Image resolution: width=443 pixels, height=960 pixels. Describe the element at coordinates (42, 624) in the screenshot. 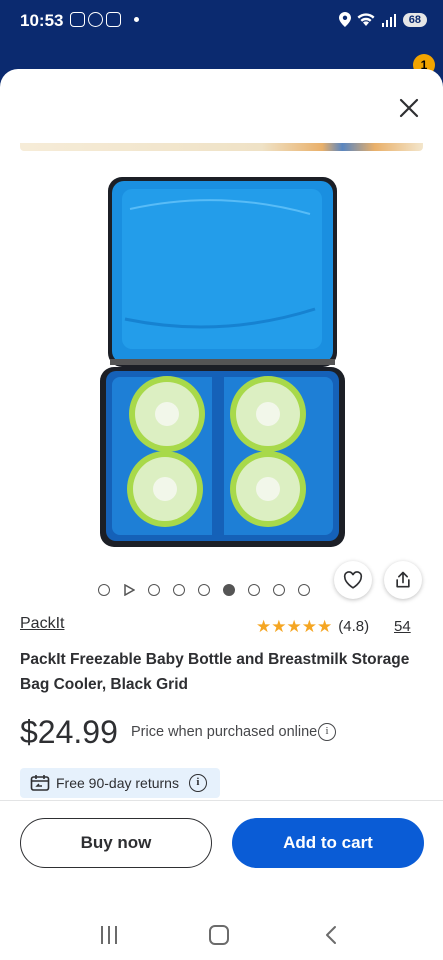

I see `brand-link: PackIt` at that location.